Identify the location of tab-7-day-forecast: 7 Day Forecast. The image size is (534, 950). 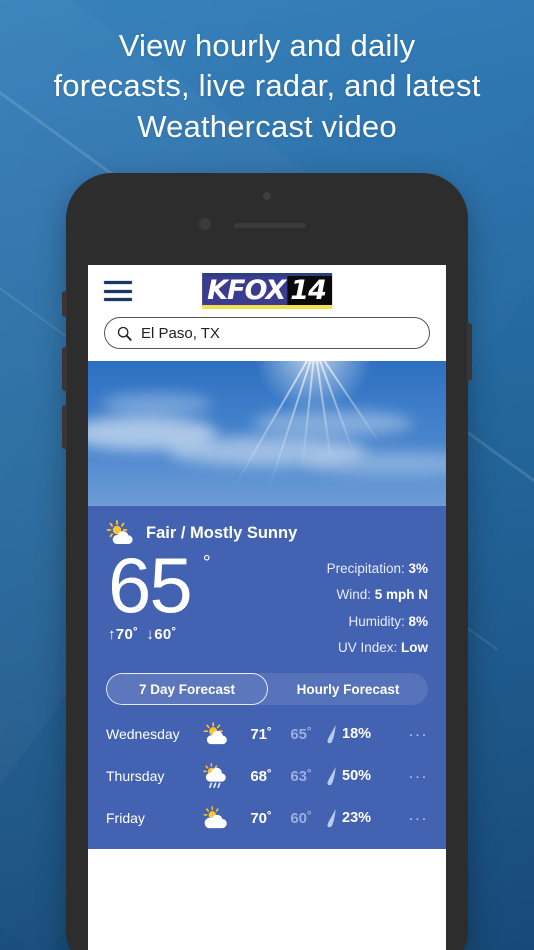
(187, 689).